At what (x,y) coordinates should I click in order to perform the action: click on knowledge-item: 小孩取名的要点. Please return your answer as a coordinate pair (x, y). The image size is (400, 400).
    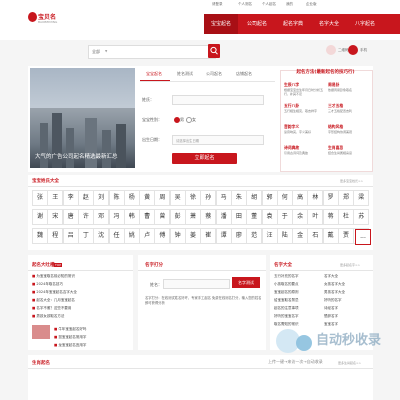
    Looking at the image, I should click on (298, 284).